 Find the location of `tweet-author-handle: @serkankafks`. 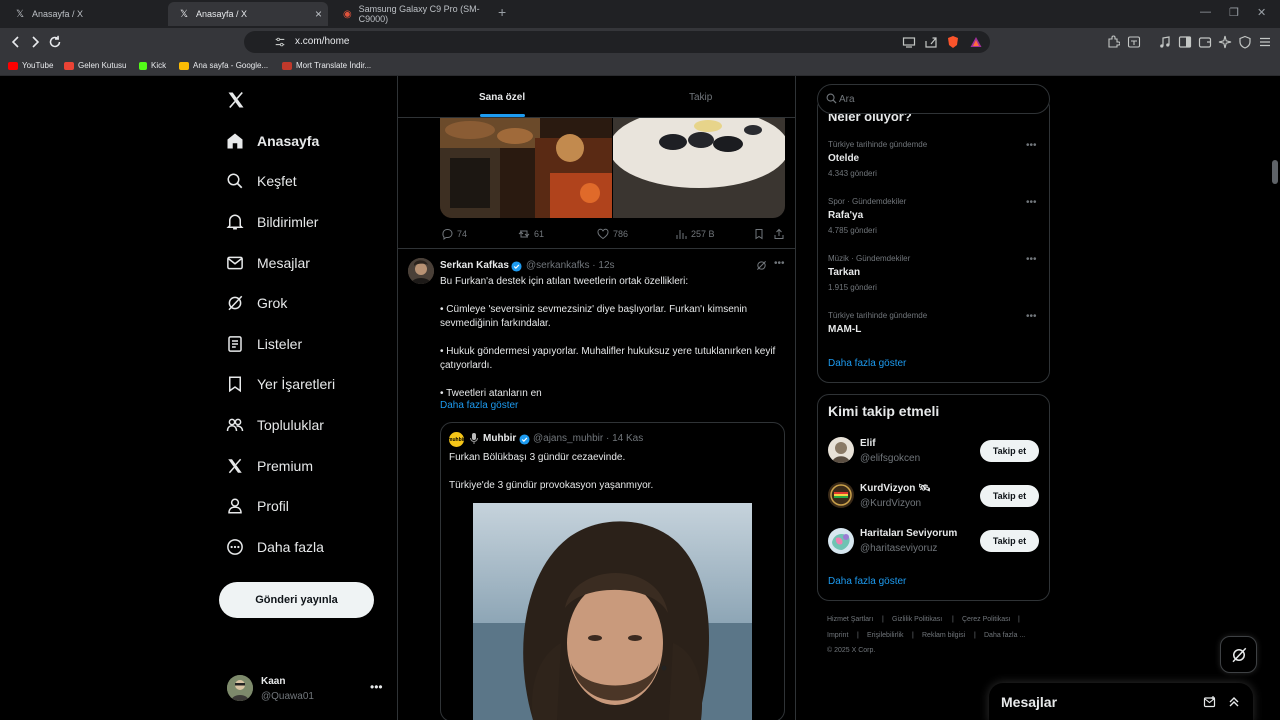

tweet-author-handle: @serkankafks is located at coordinates (558, 265).